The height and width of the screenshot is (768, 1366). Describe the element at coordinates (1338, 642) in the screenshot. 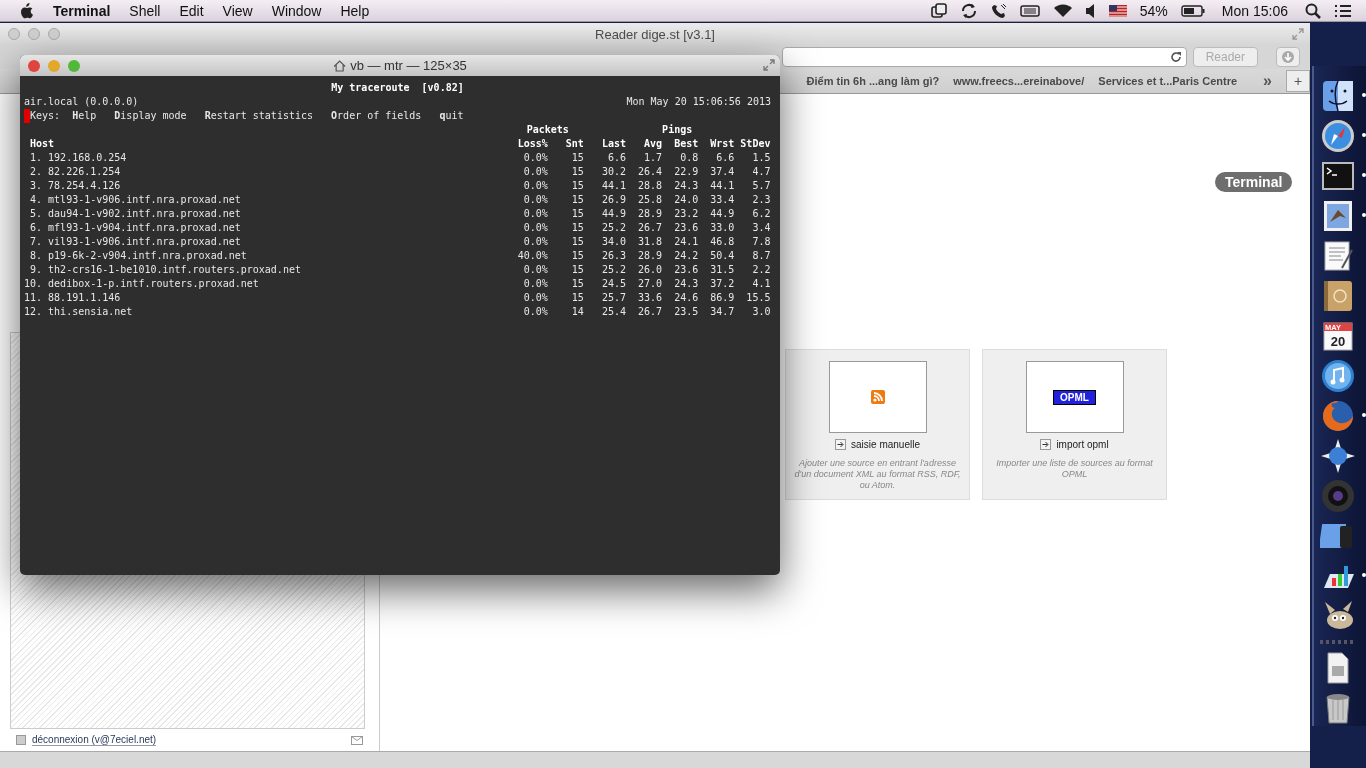

I see `dock-separator` at that location.